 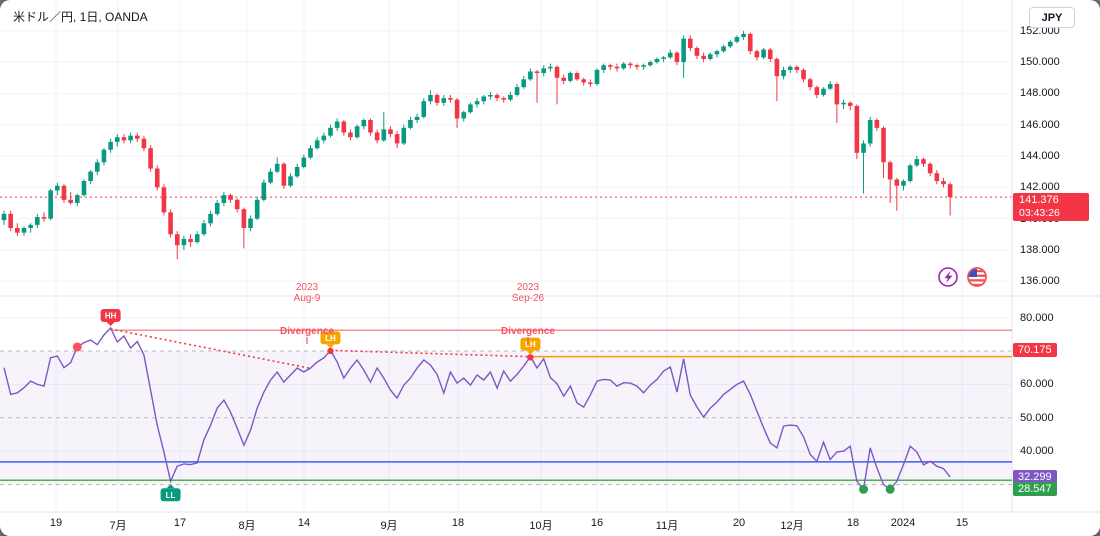 What do you see at coordinates (948, 277) in the screenshot?
I see `lightning-event-icon` at bounding box center [948, 277].